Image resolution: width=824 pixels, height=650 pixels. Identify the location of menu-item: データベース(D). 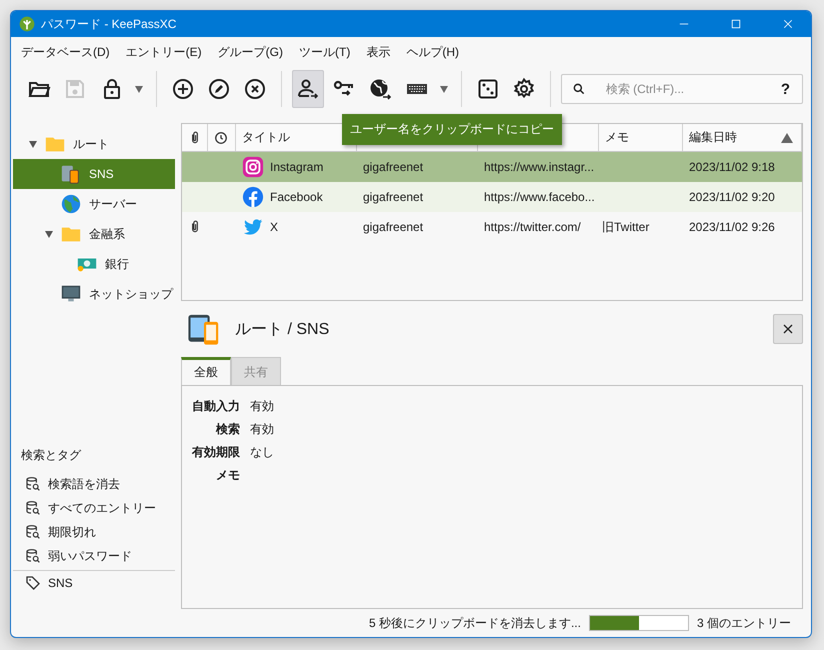
(65, 52).